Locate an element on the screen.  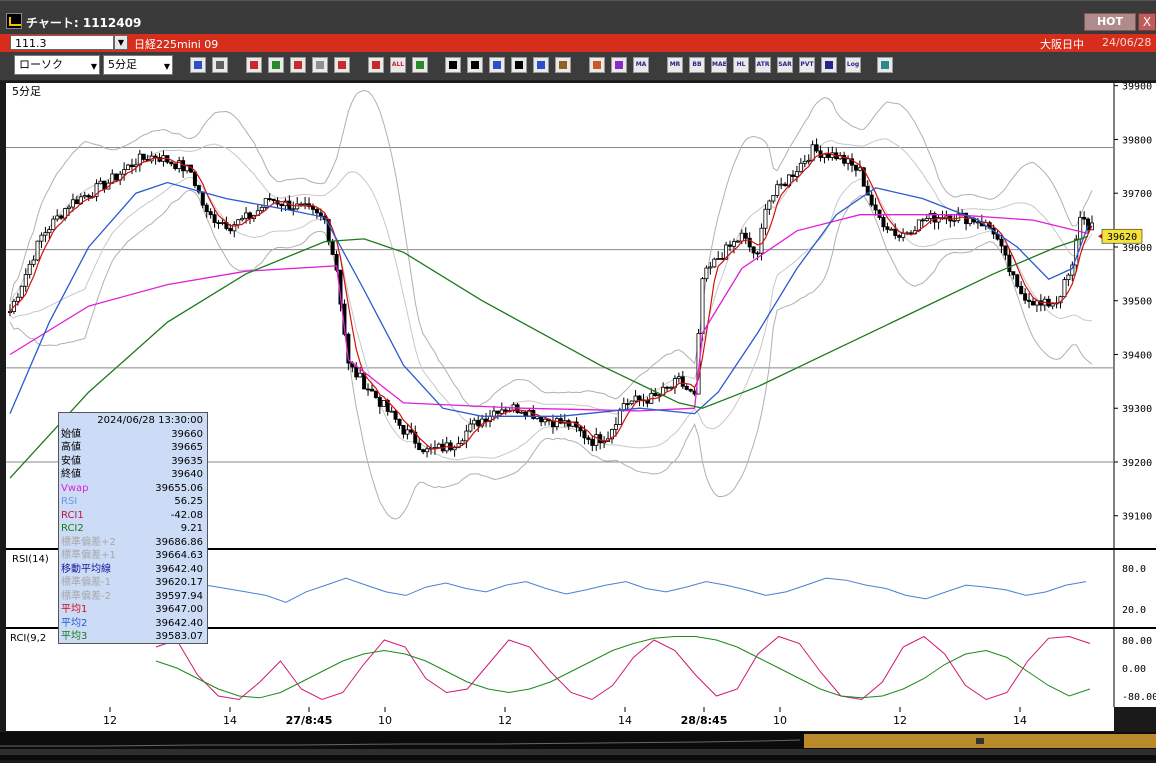
info-value: 39660 is located at coordinates (187, 434).